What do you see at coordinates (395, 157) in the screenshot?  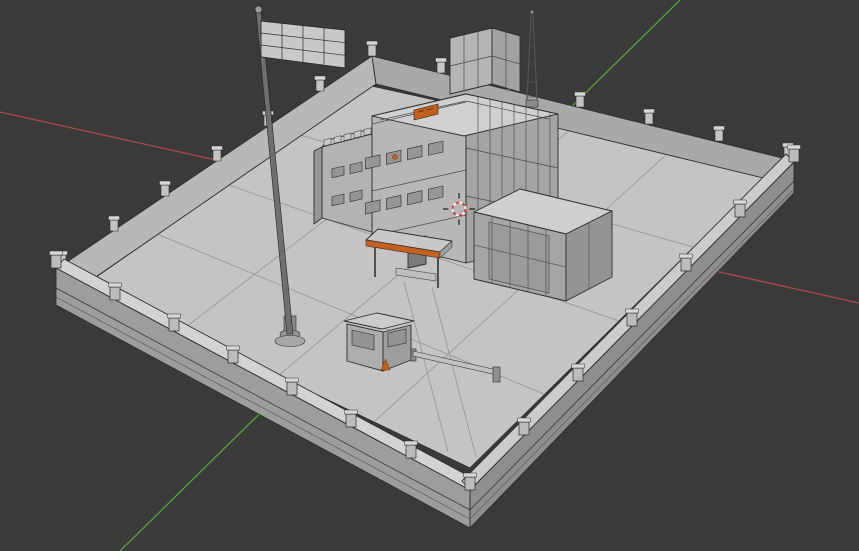 I see `wall-lamp` at bounding box center [395, 157].